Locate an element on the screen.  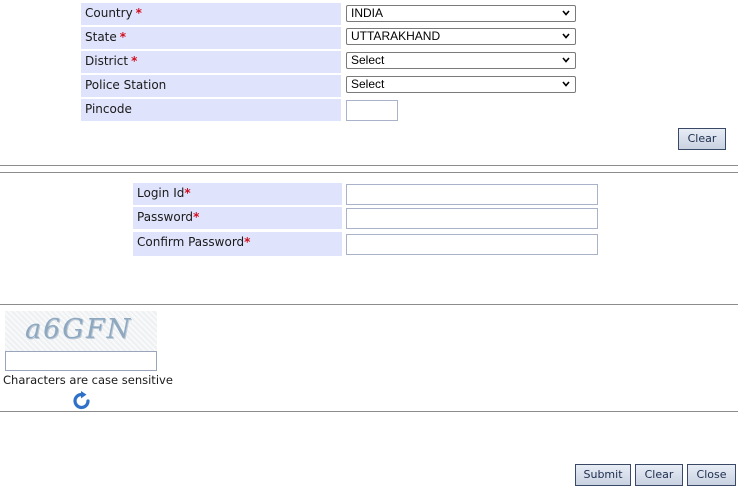
close-button: Close is located at coordinates (711, 475).